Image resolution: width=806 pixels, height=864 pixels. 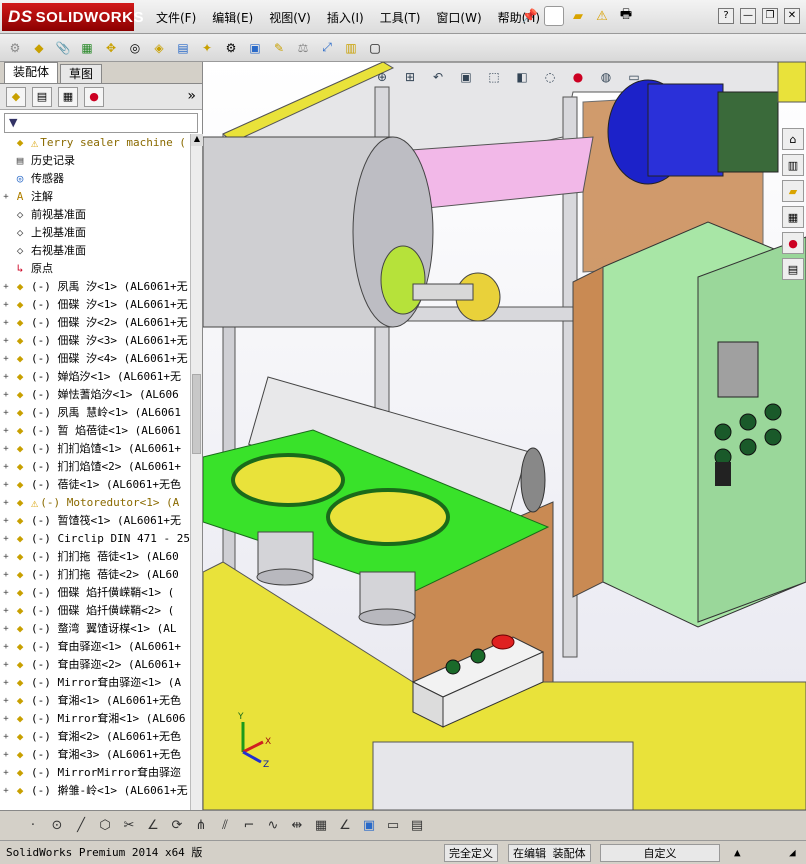 I want to click on options-icon: ▢, so click(x=375, y=48).